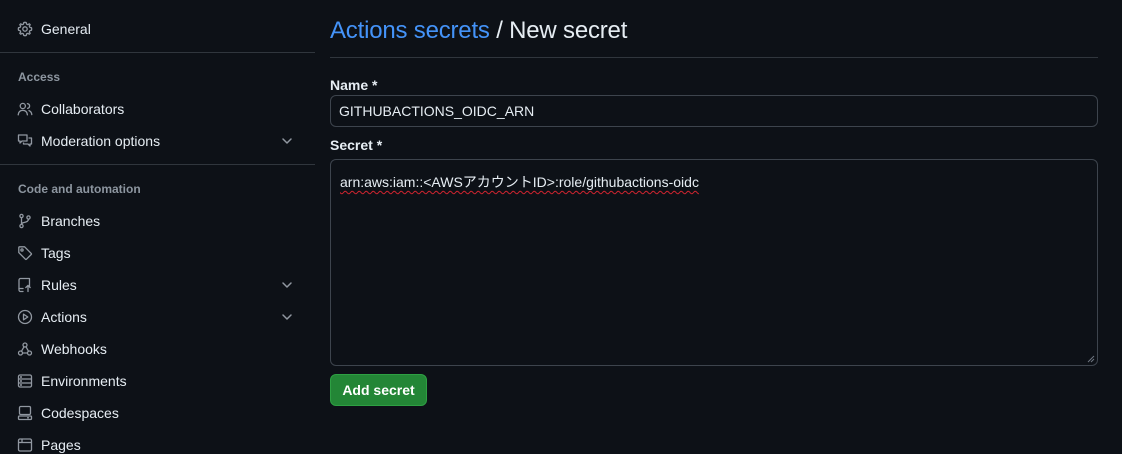 The height and width of the screenshot is (454, 1122). I want to click on sidebar-item-moderation-options: Moderation options, so click(157, 141).